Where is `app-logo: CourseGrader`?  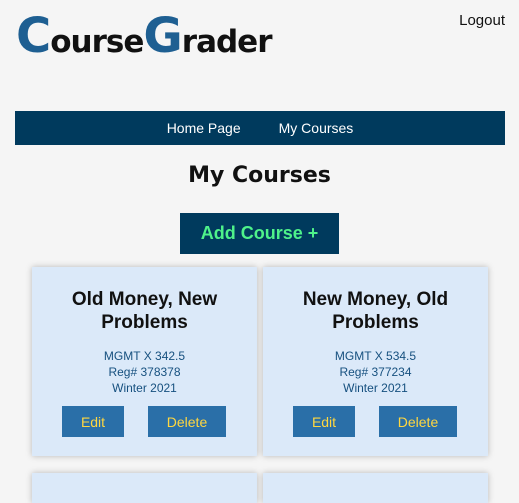 app-logo: CourseGrader is located at coordinates (144, 36).